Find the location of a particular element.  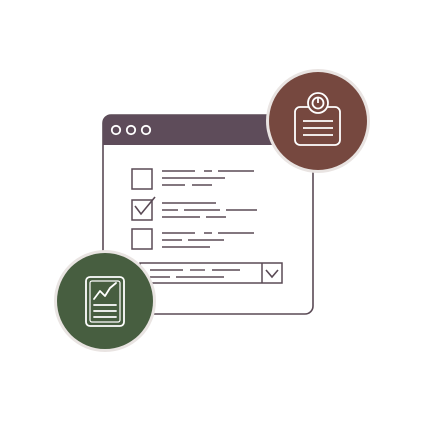

dropdown-field is located at coordinates (211, 273).